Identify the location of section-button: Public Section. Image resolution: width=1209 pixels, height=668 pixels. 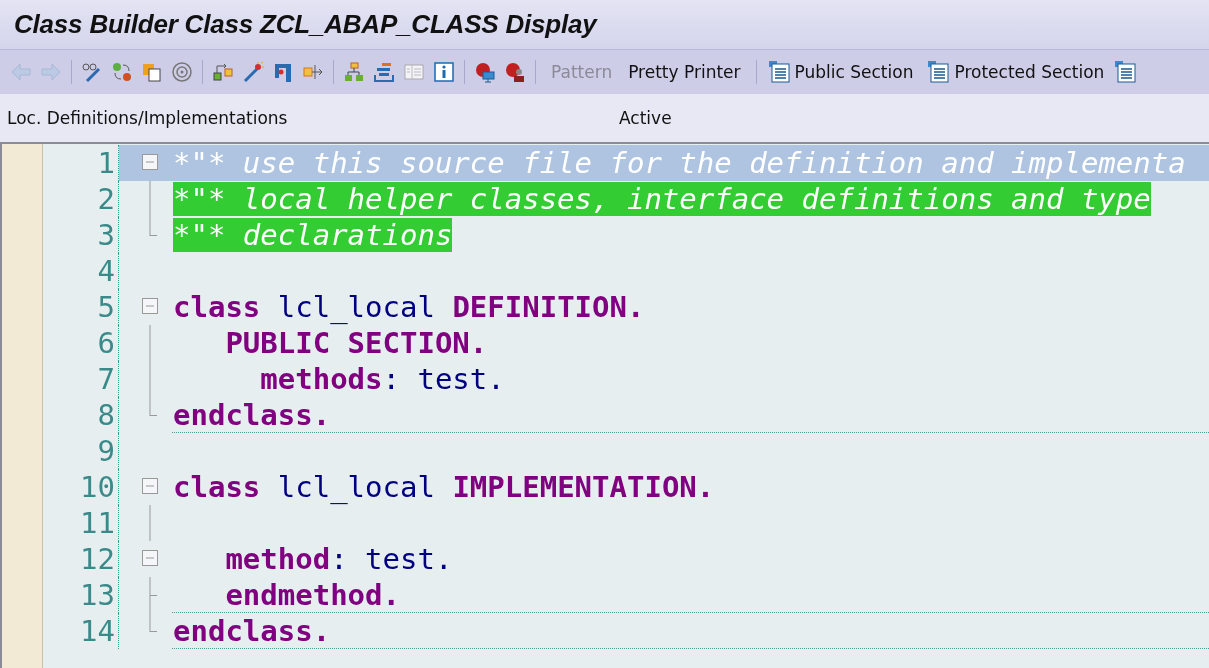
(843, 72).